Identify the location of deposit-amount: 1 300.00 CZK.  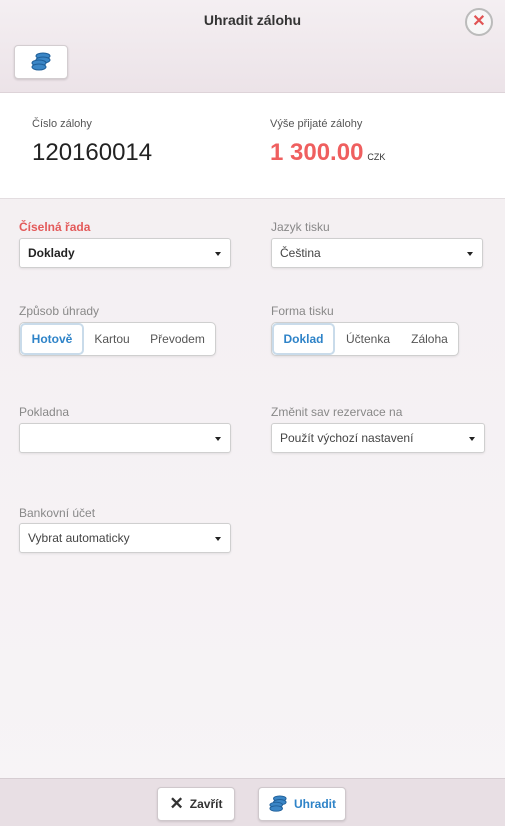
(327, 153).